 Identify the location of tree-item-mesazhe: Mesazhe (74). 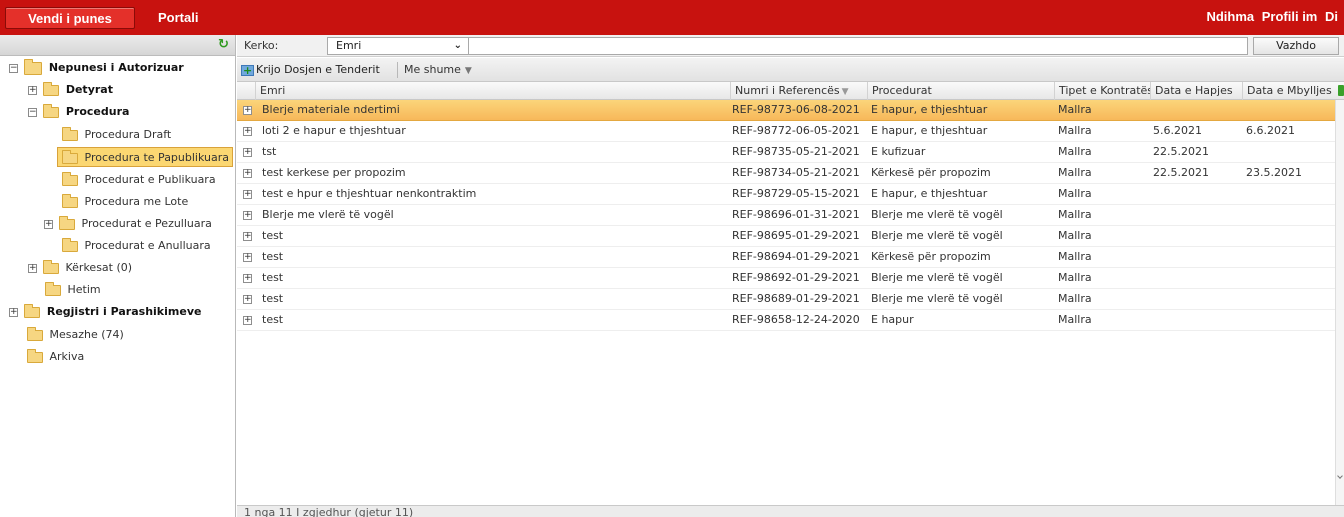
(75, 335).